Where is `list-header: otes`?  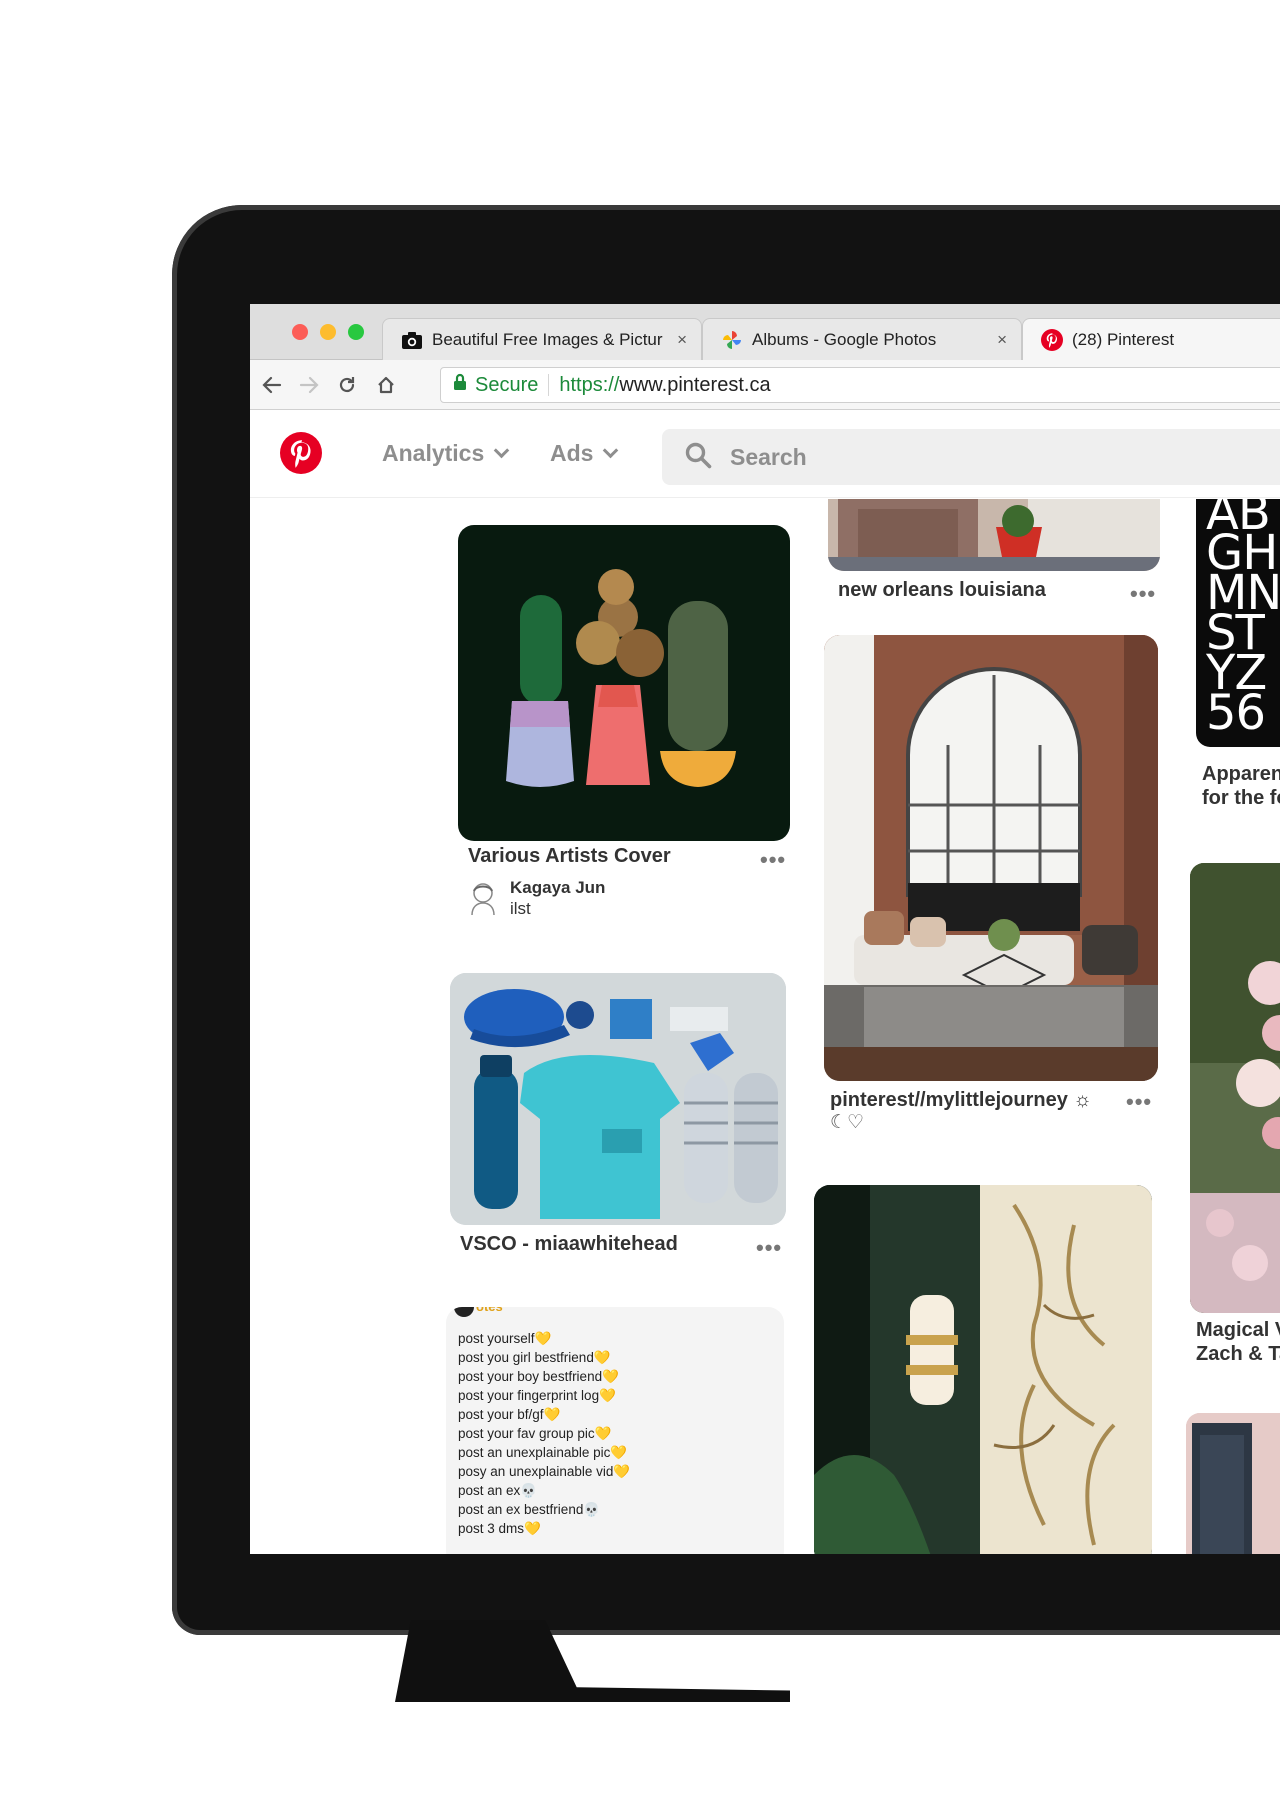 list-header: otes is located at coordinates (489, 1310).